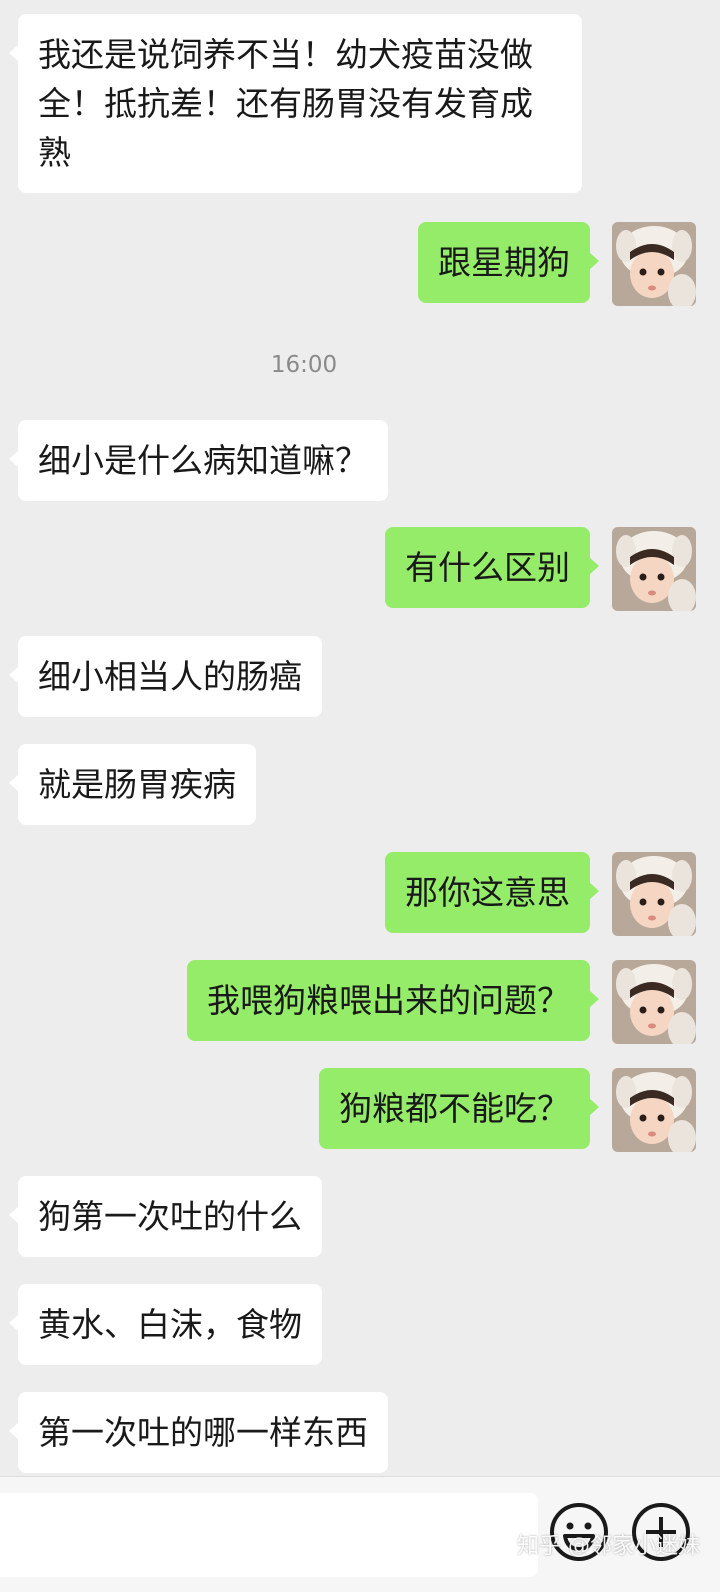 Image resolution: width=720 pixels, height=1592 pixels. Describe the element at coordinates (304, 365) in the screenshot. I see `timestamp: 16:00` at that location.